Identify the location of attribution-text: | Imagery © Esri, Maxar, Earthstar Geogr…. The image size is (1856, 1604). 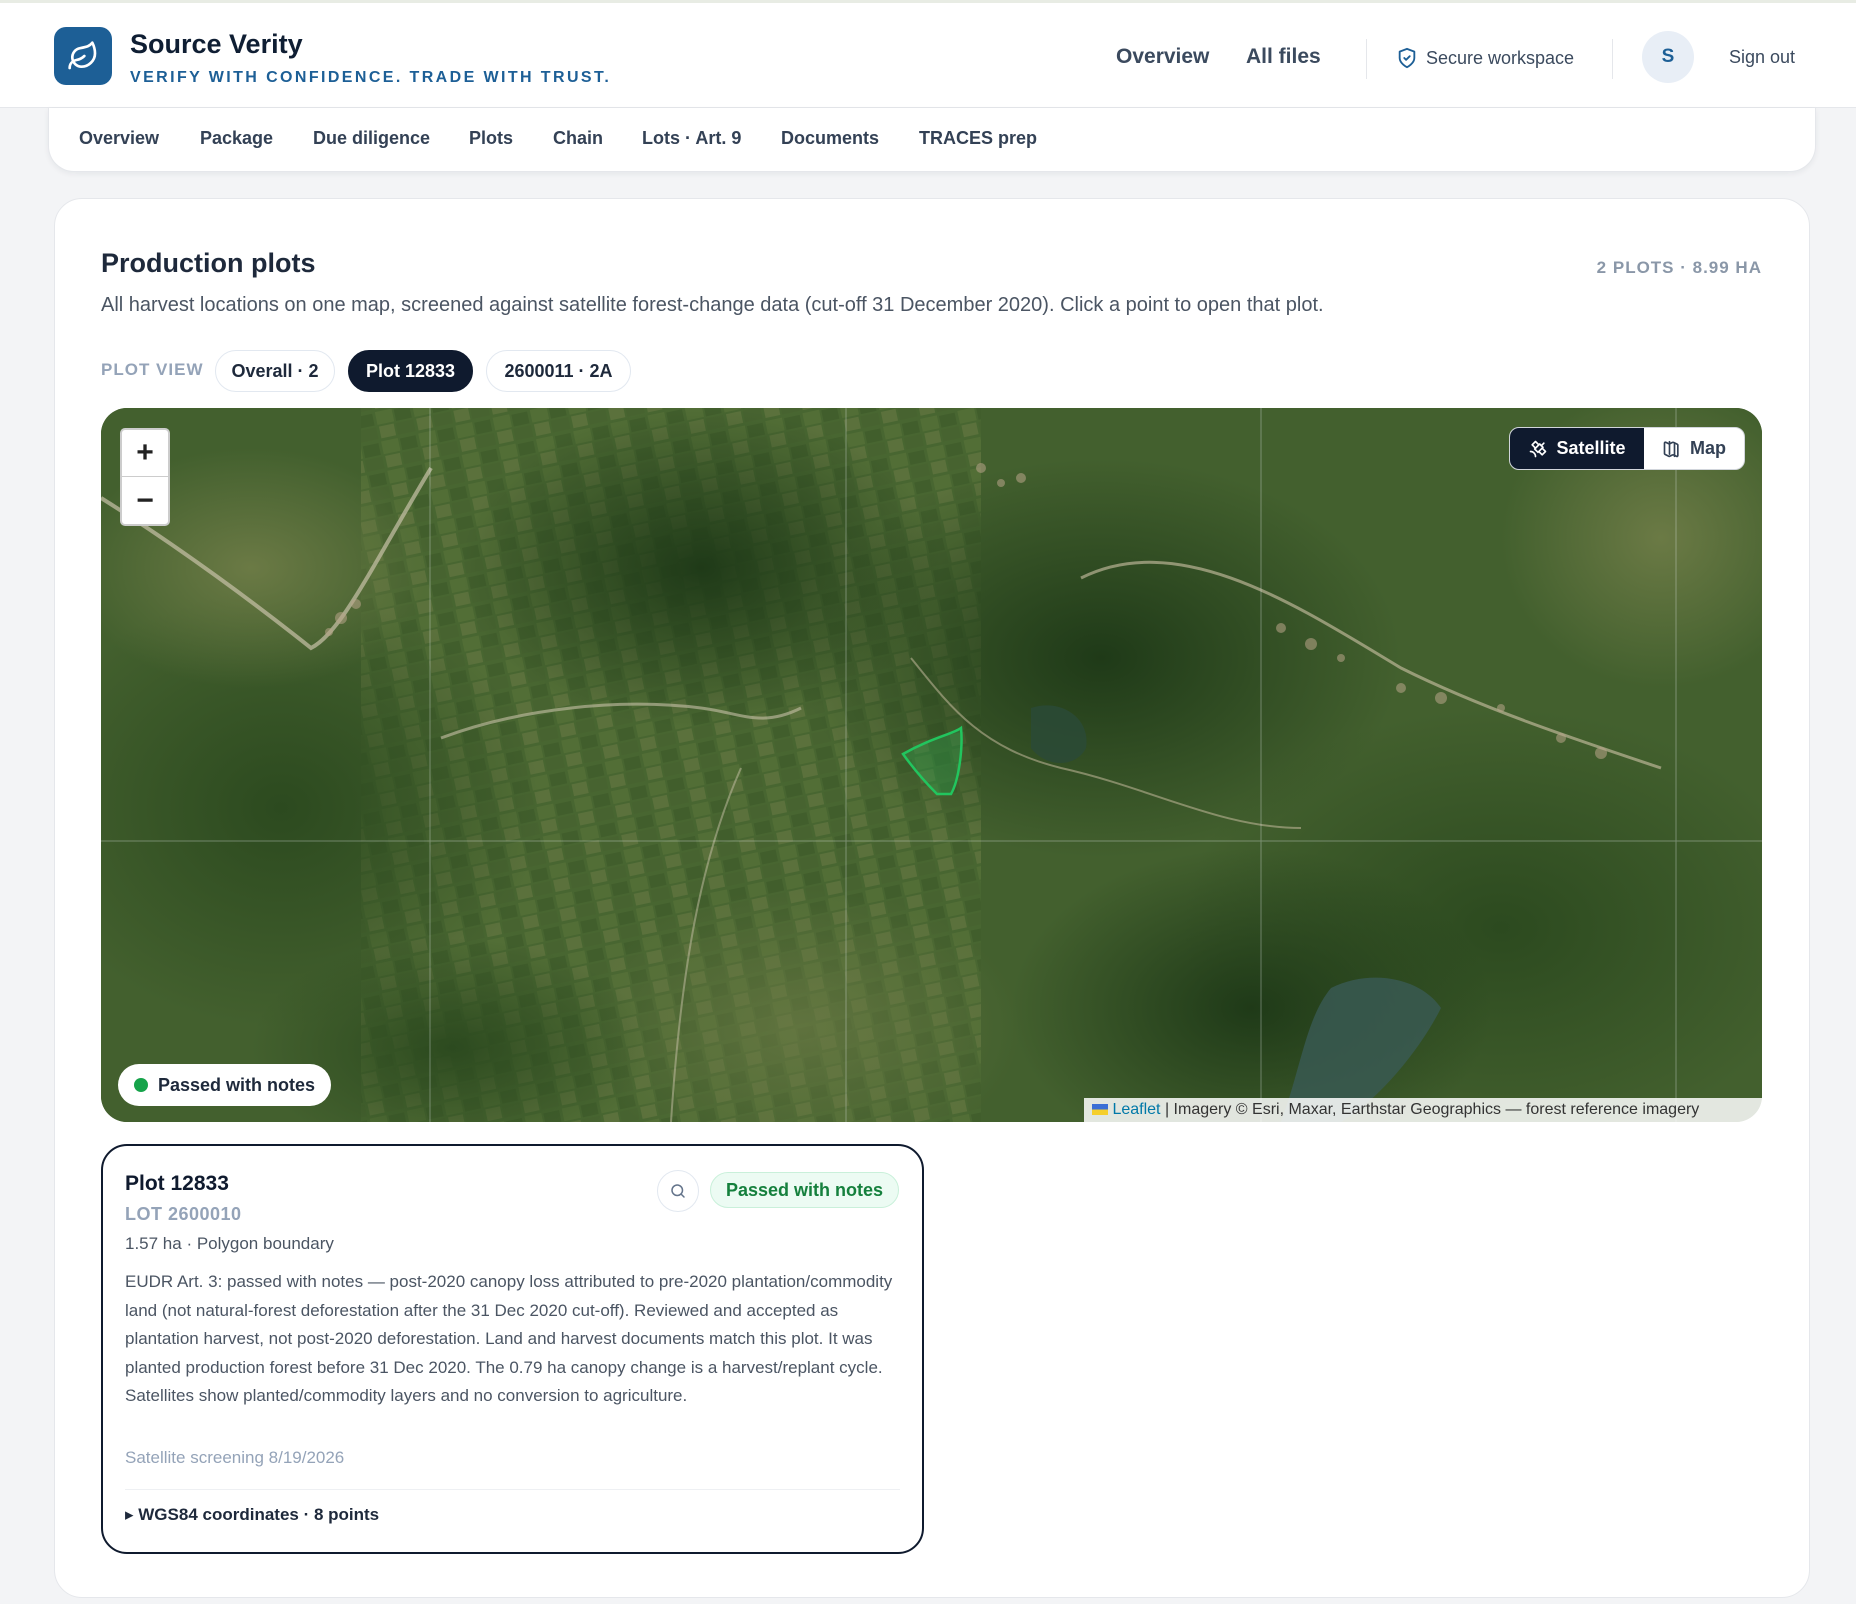
(1430, 1109).